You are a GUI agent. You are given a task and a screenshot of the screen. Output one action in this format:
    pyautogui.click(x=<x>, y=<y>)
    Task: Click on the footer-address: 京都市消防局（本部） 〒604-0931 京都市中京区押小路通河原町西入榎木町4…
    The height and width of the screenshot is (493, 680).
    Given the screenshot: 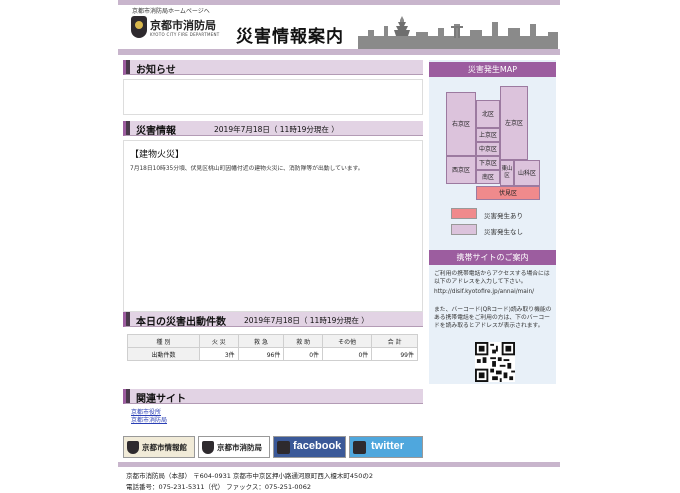 What is the action you would take?
    pyautogui.click(x=249, y=476)
    